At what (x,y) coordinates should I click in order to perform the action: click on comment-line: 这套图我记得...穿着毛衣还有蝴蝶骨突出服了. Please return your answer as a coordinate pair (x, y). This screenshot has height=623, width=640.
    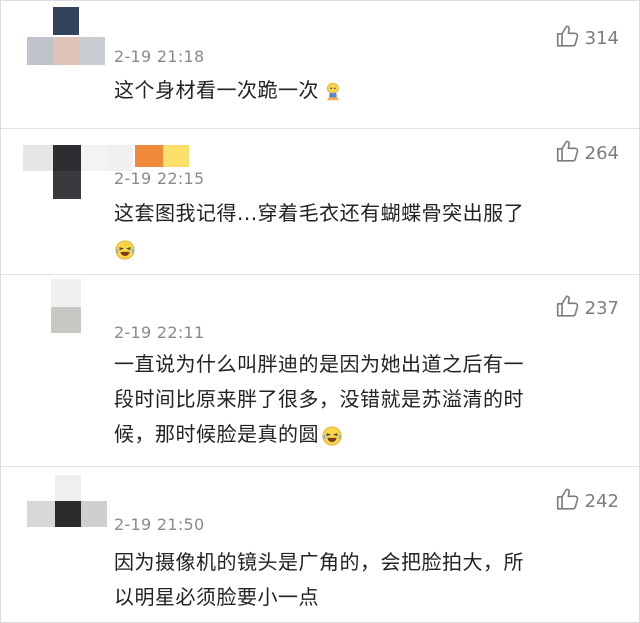
    Looking at the image, I should click on (319, 213).